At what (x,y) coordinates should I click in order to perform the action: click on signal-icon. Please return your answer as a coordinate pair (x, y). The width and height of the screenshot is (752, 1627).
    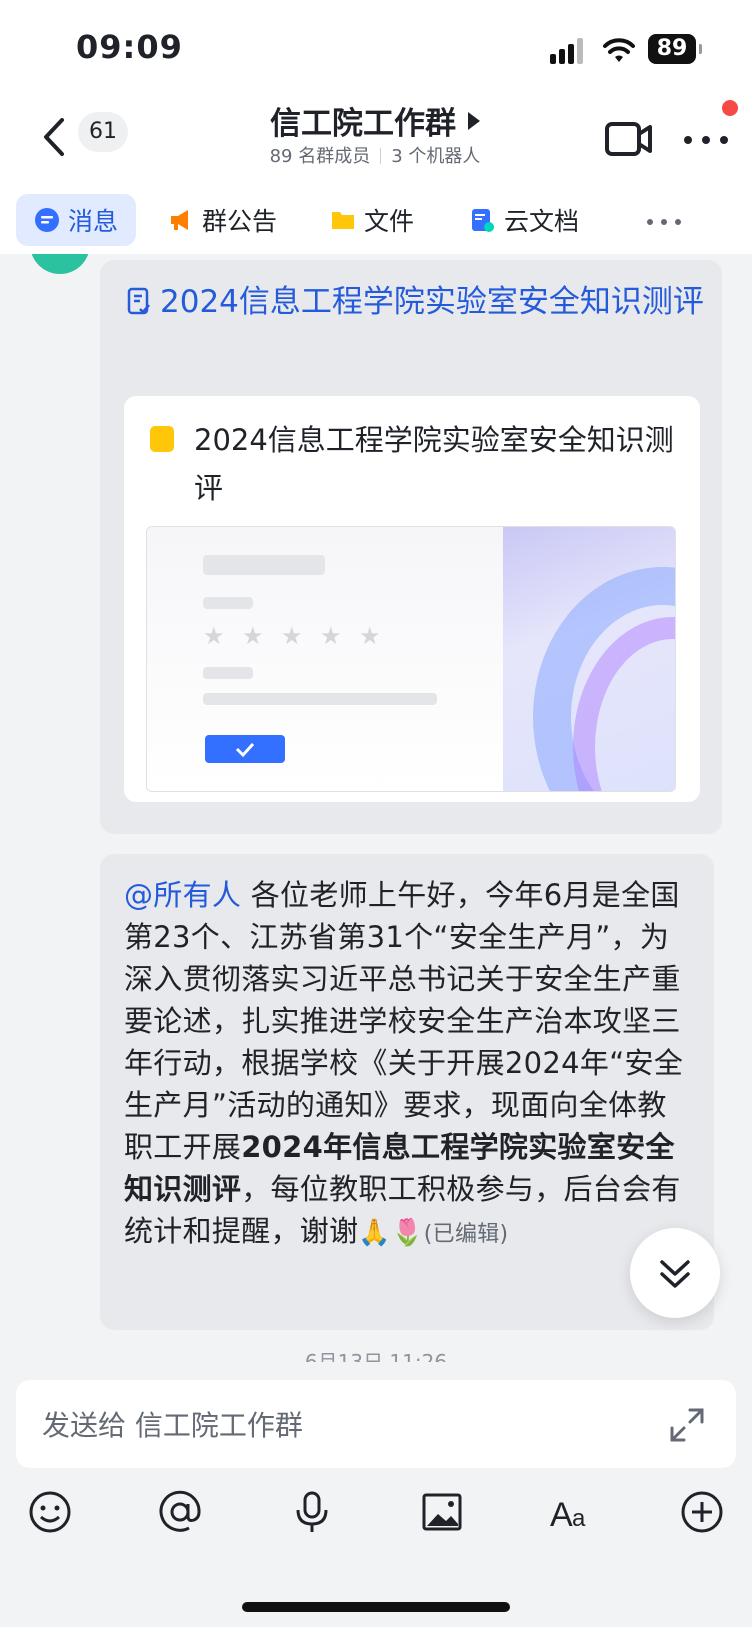
    Looking at the image, I should click on (569, 51).